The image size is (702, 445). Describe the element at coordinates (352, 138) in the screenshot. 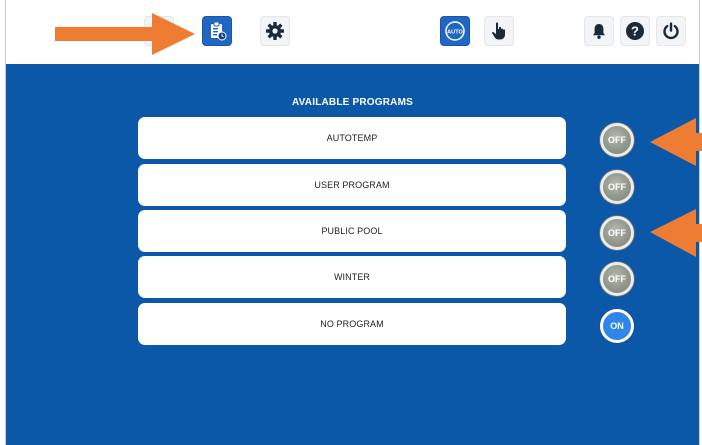

I see `program-row-autotemp: AUTOTEMP` at that location.